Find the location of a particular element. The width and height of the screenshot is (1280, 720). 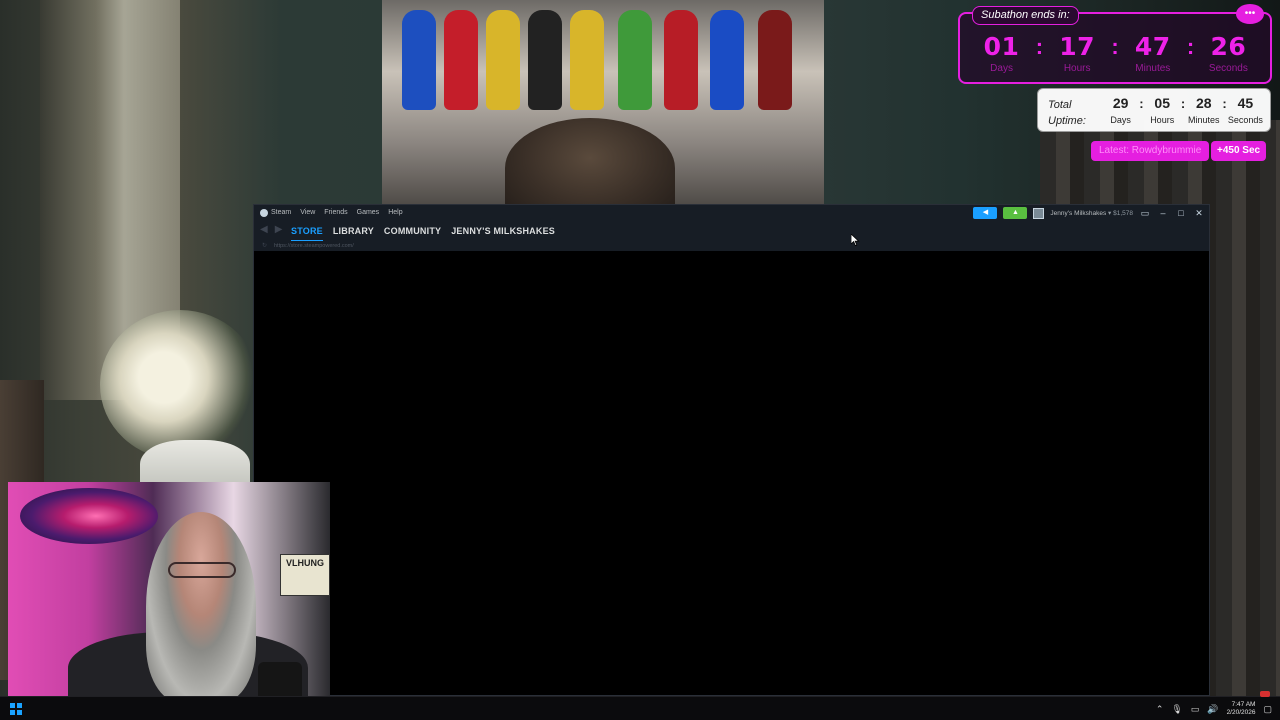

windows-taskbar: ⌃ 🎙 ▭ 🔊 7:47 AM 2/20/2026 ▢ is located at coordinates (640, 705).